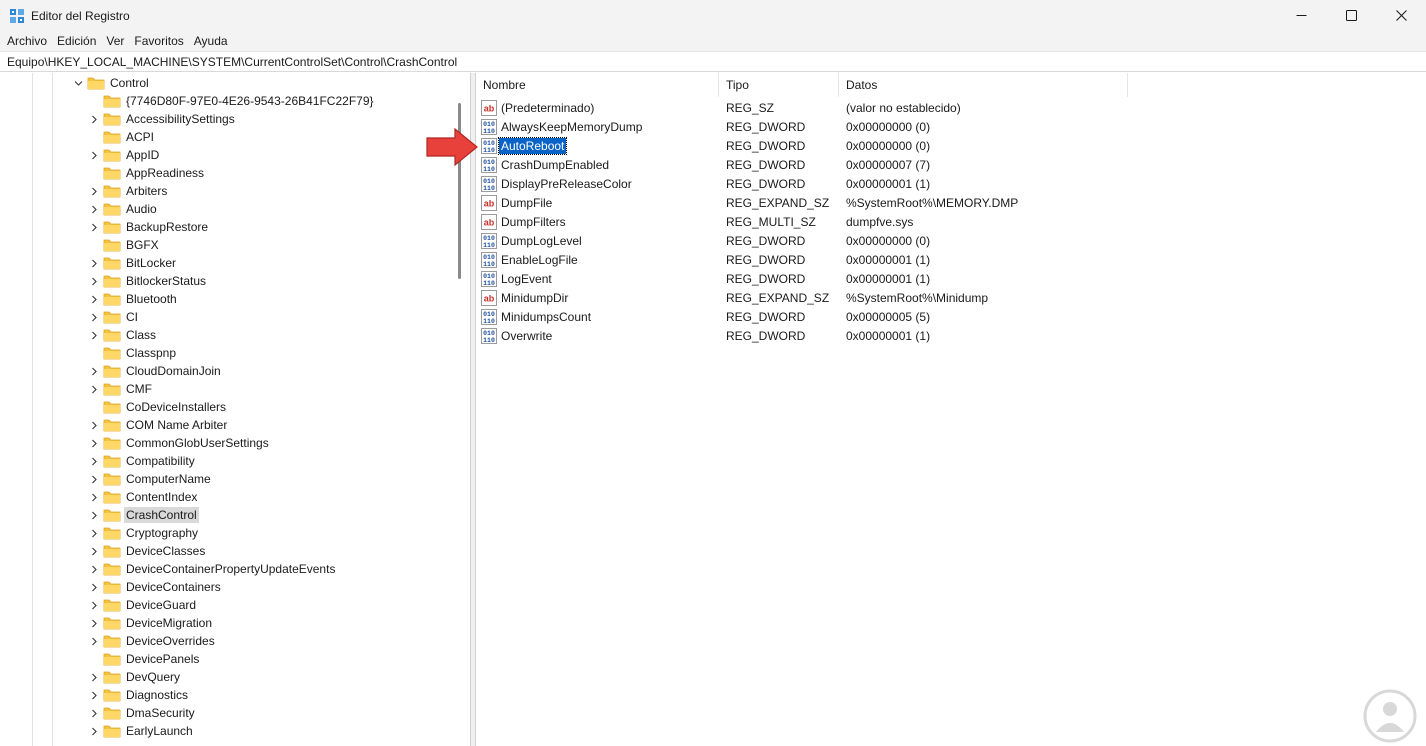 The width and height of the screenshot is (1426, 746). I want to click on maximize-button, so click(1351, 15).